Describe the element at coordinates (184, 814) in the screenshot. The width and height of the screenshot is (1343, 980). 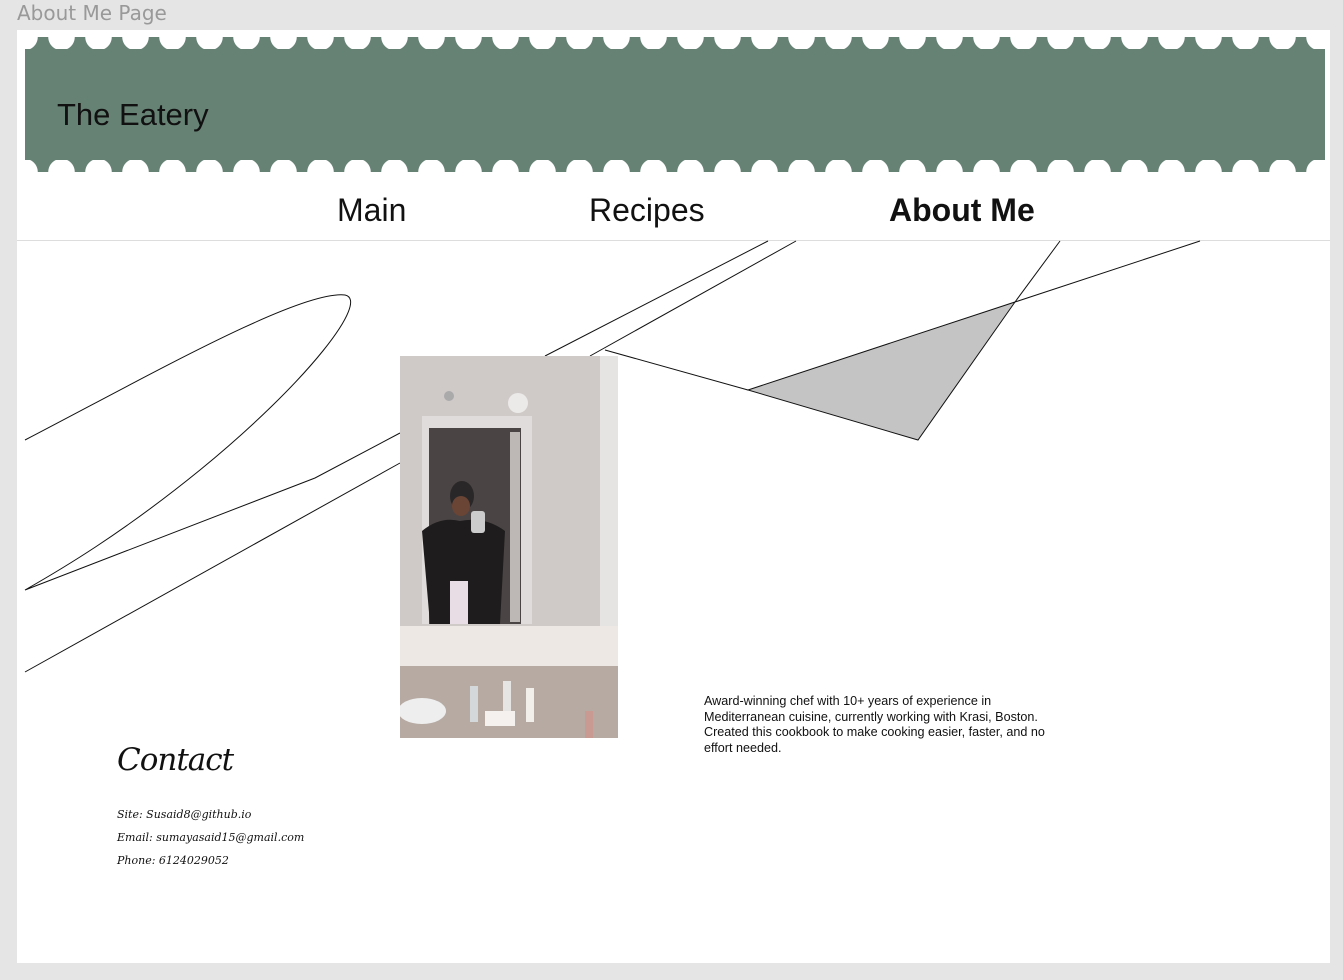
I see `contact-site: Site: Susaid8@github.io` at that location.